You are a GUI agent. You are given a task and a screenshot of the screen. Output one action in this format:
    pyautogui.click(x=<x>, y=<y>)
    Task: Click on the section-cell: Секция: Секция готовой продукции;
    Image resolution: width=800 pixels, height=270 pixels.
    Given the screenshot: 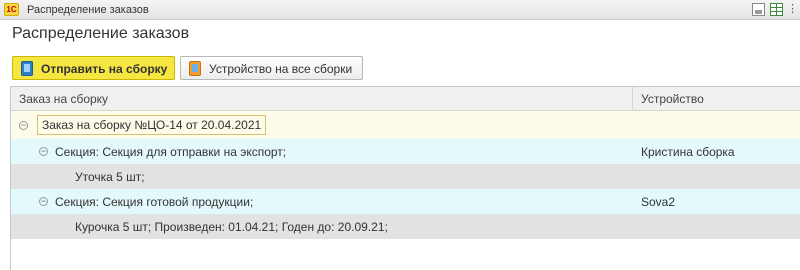 What is the action you would take?
    pyautogui.click(x=154, y=202)
    